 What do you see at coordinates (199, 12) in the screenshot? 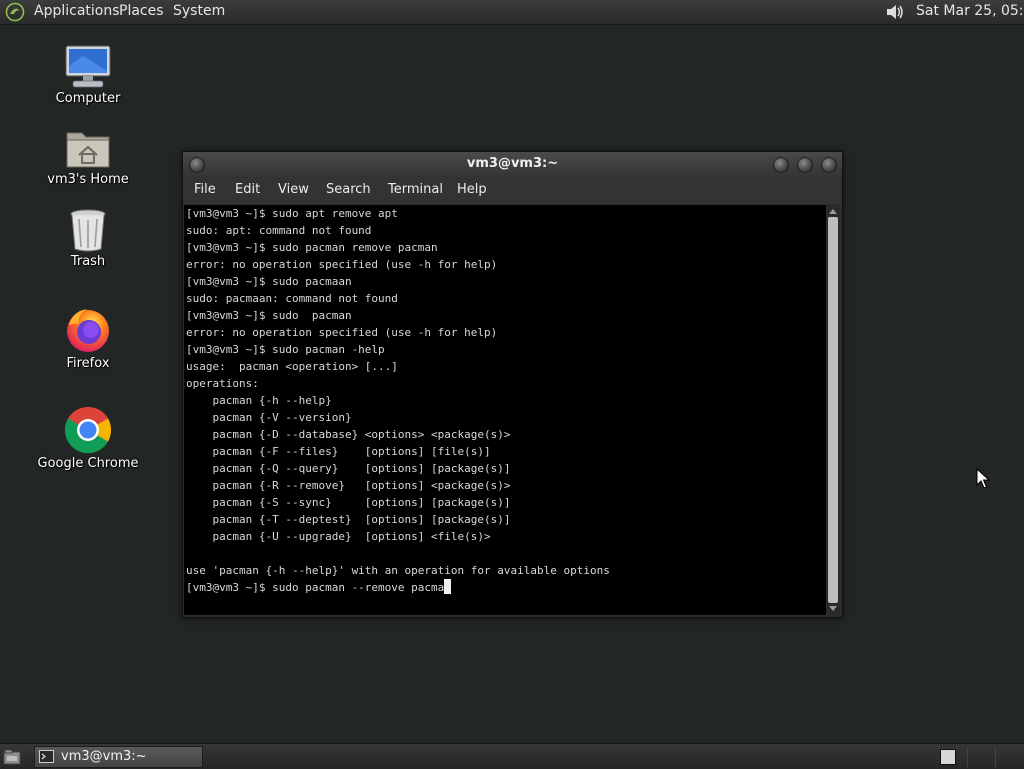
I see `system-menu: System` at bounding box center [199, 12].